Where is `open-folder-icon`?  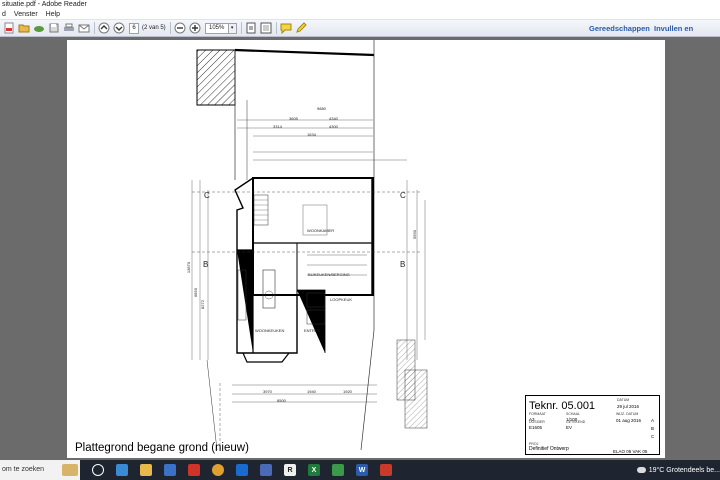 open-folder-icon is located at coordinates (24, 28).